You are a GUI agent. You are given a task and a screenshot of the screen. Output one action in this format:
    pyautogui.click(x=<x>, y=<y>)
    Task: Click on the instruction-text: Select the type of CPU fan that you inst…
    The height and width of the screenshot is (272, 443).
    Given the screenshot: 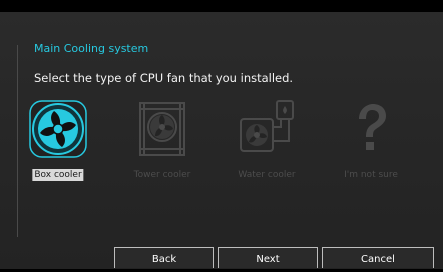 What is the action you would take?
    pyautogui.click(x=164, y=78)
    